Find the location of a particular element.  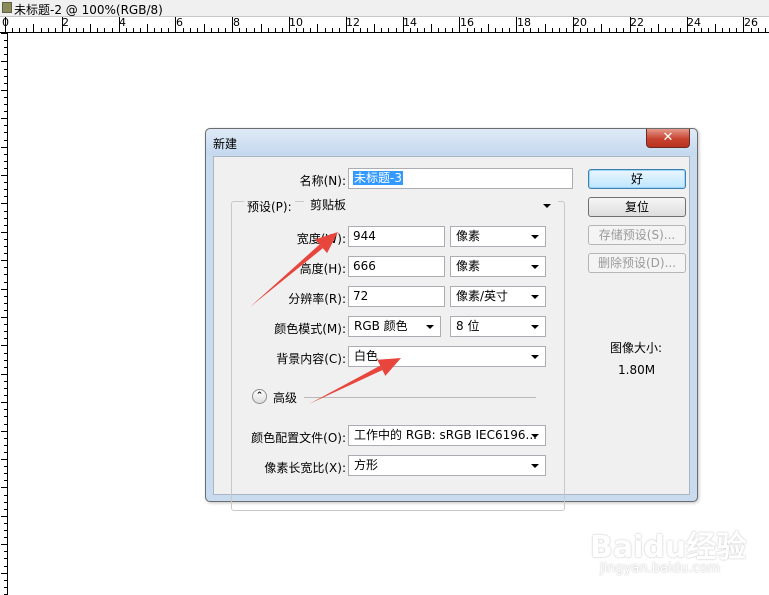

annotation-arrow-background is located at coordinates (355, 381).